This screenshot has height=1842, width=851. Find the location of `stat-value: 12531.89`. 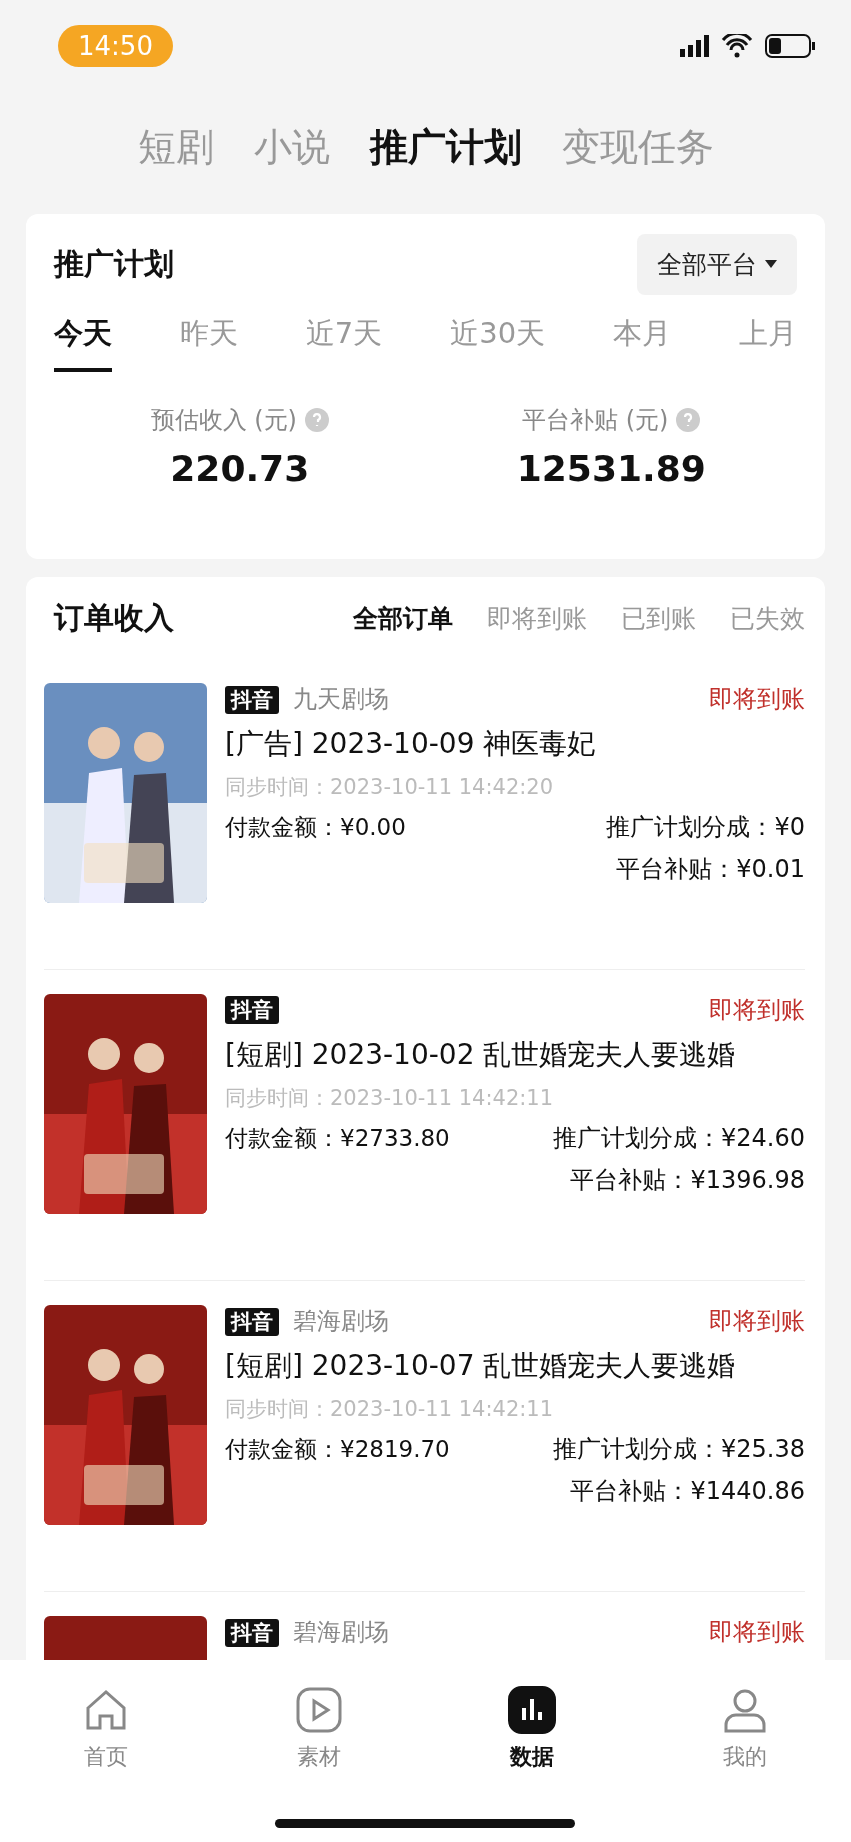

stat-value: 12531.89 is located at coordinates (611, 468).